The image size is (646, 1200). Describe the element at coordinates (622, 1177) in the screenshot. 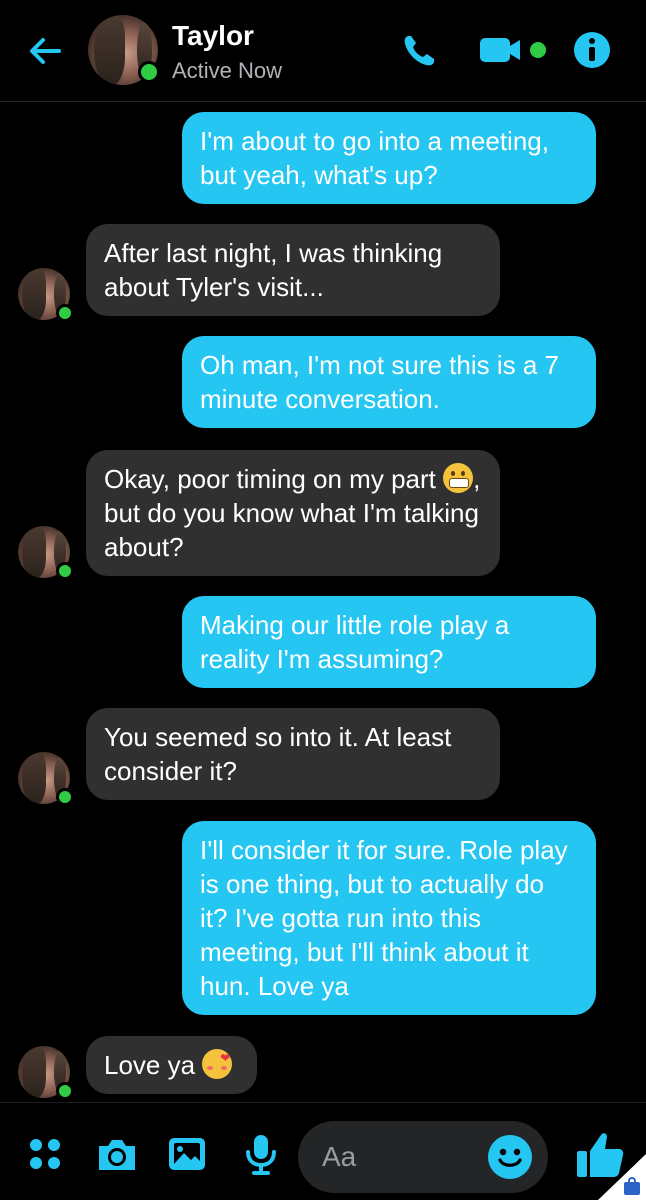

I see `corner-badge-icon` at that location.